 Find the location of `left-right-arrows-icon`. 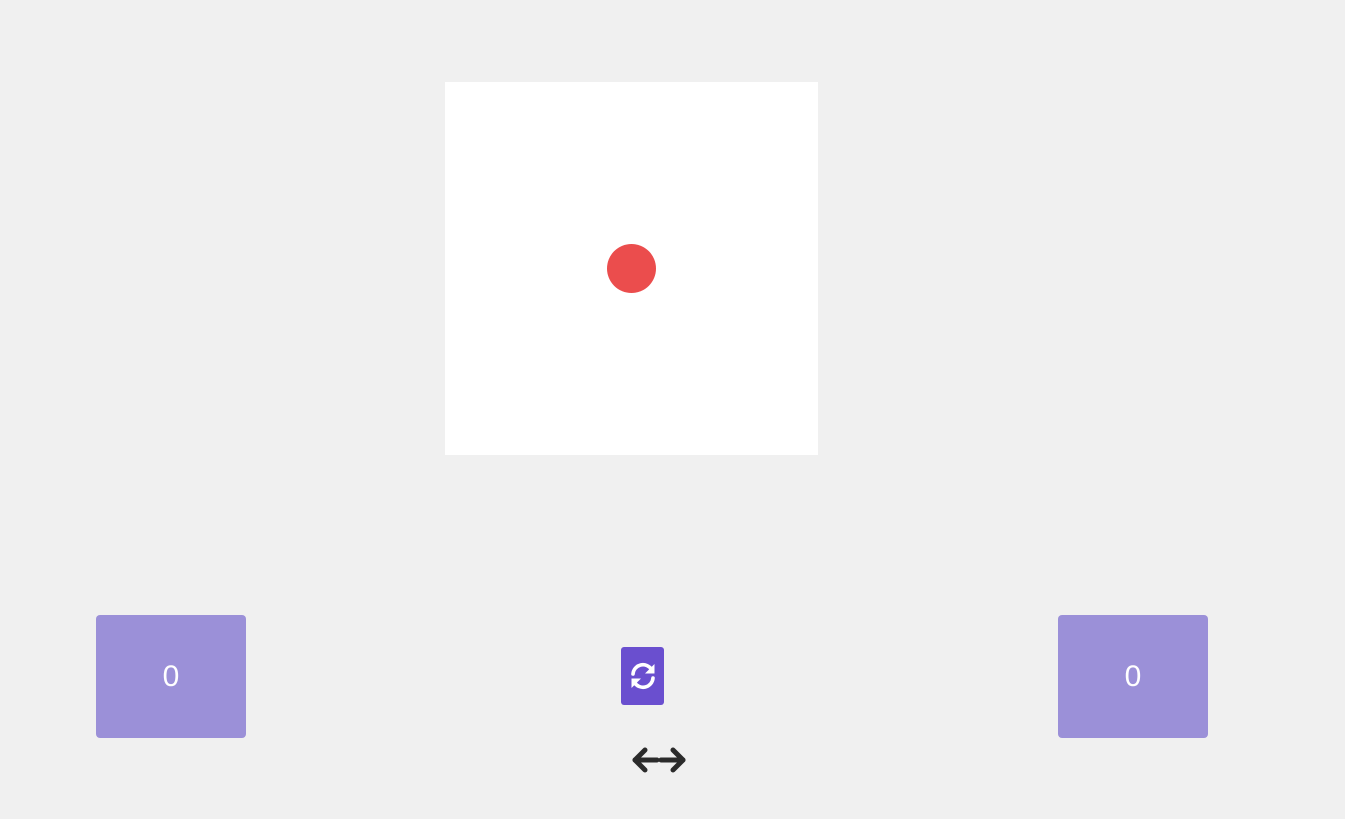

left-right-arrows-icon is located at coordinates (659, 760).